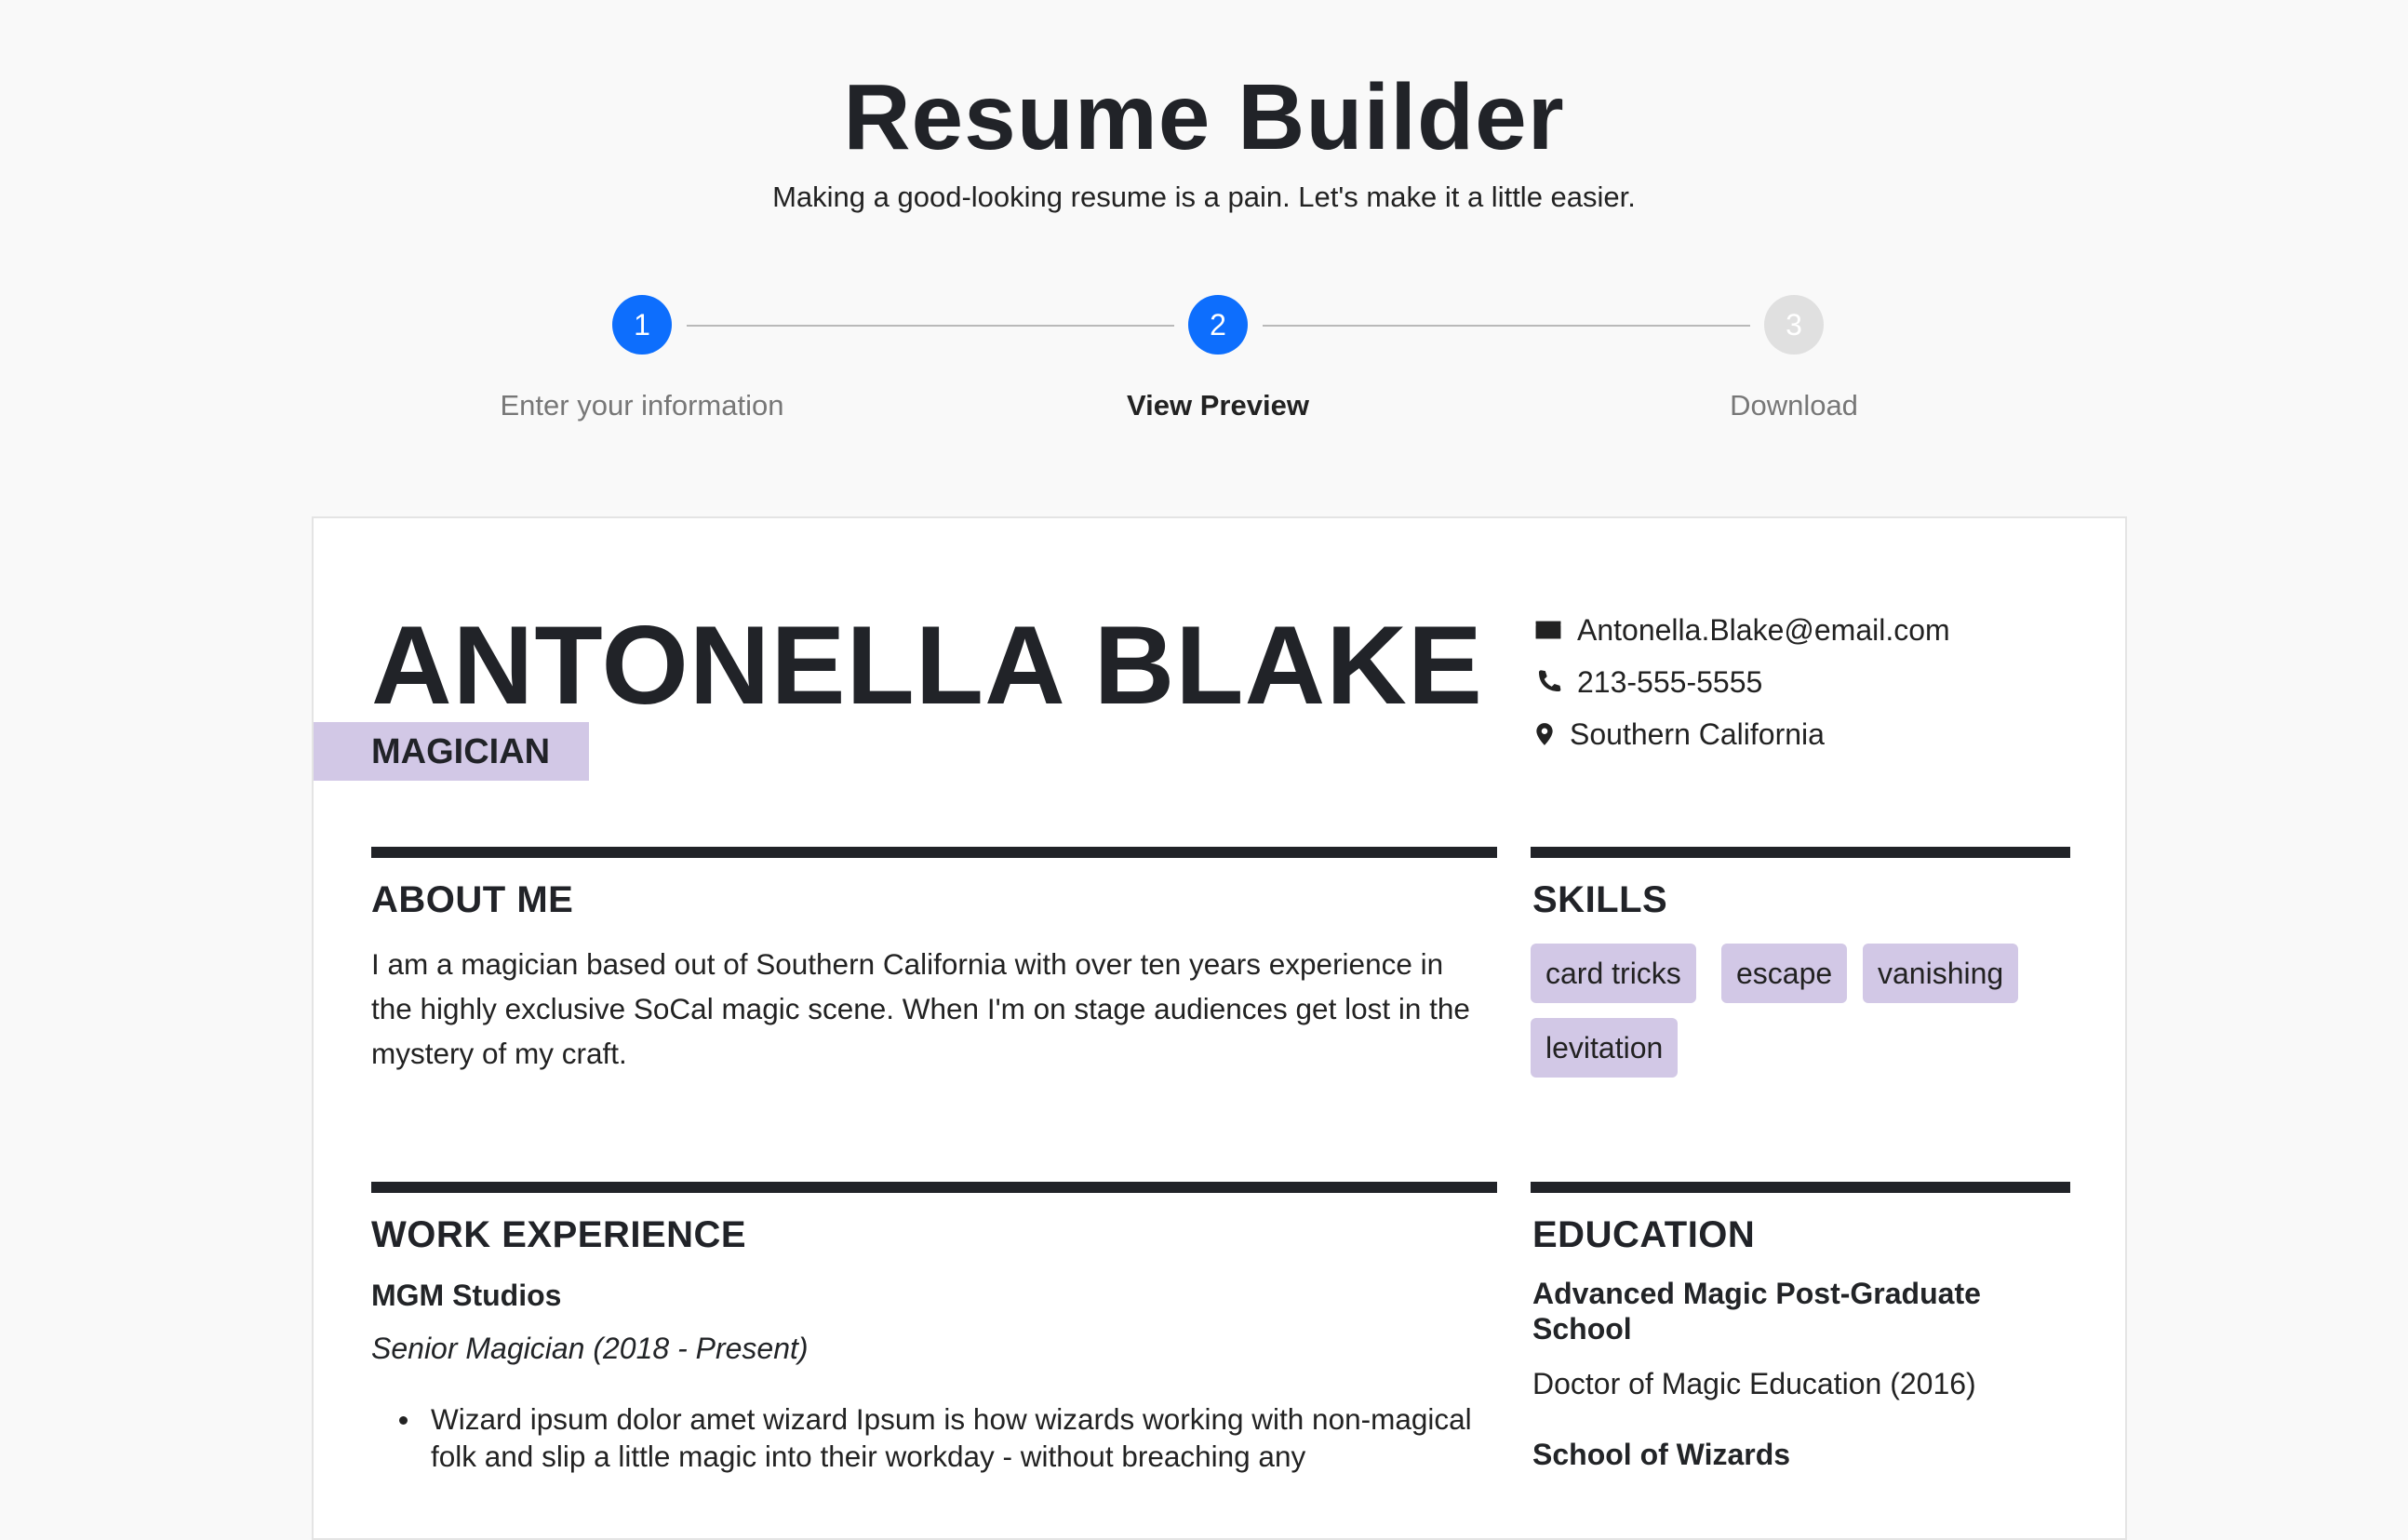 This screenshot has width=2408, height=1540. What do you see at coordinates (1794, 325) in the screenshot?
I see `step-3-circle: 3` at bounding box center [1794, 325].